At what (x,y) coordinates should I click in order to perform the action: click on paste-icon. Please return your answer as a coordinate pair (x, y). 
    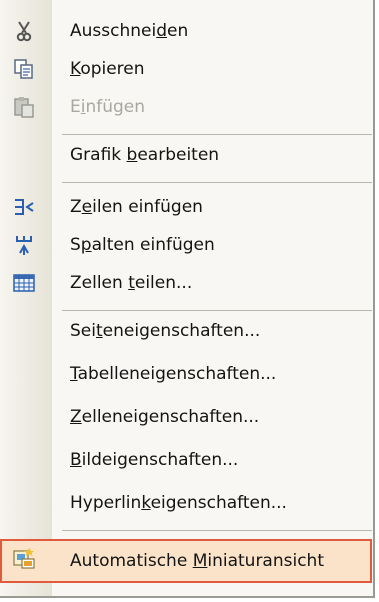
    Looking at the image, I should click on (24, 107).